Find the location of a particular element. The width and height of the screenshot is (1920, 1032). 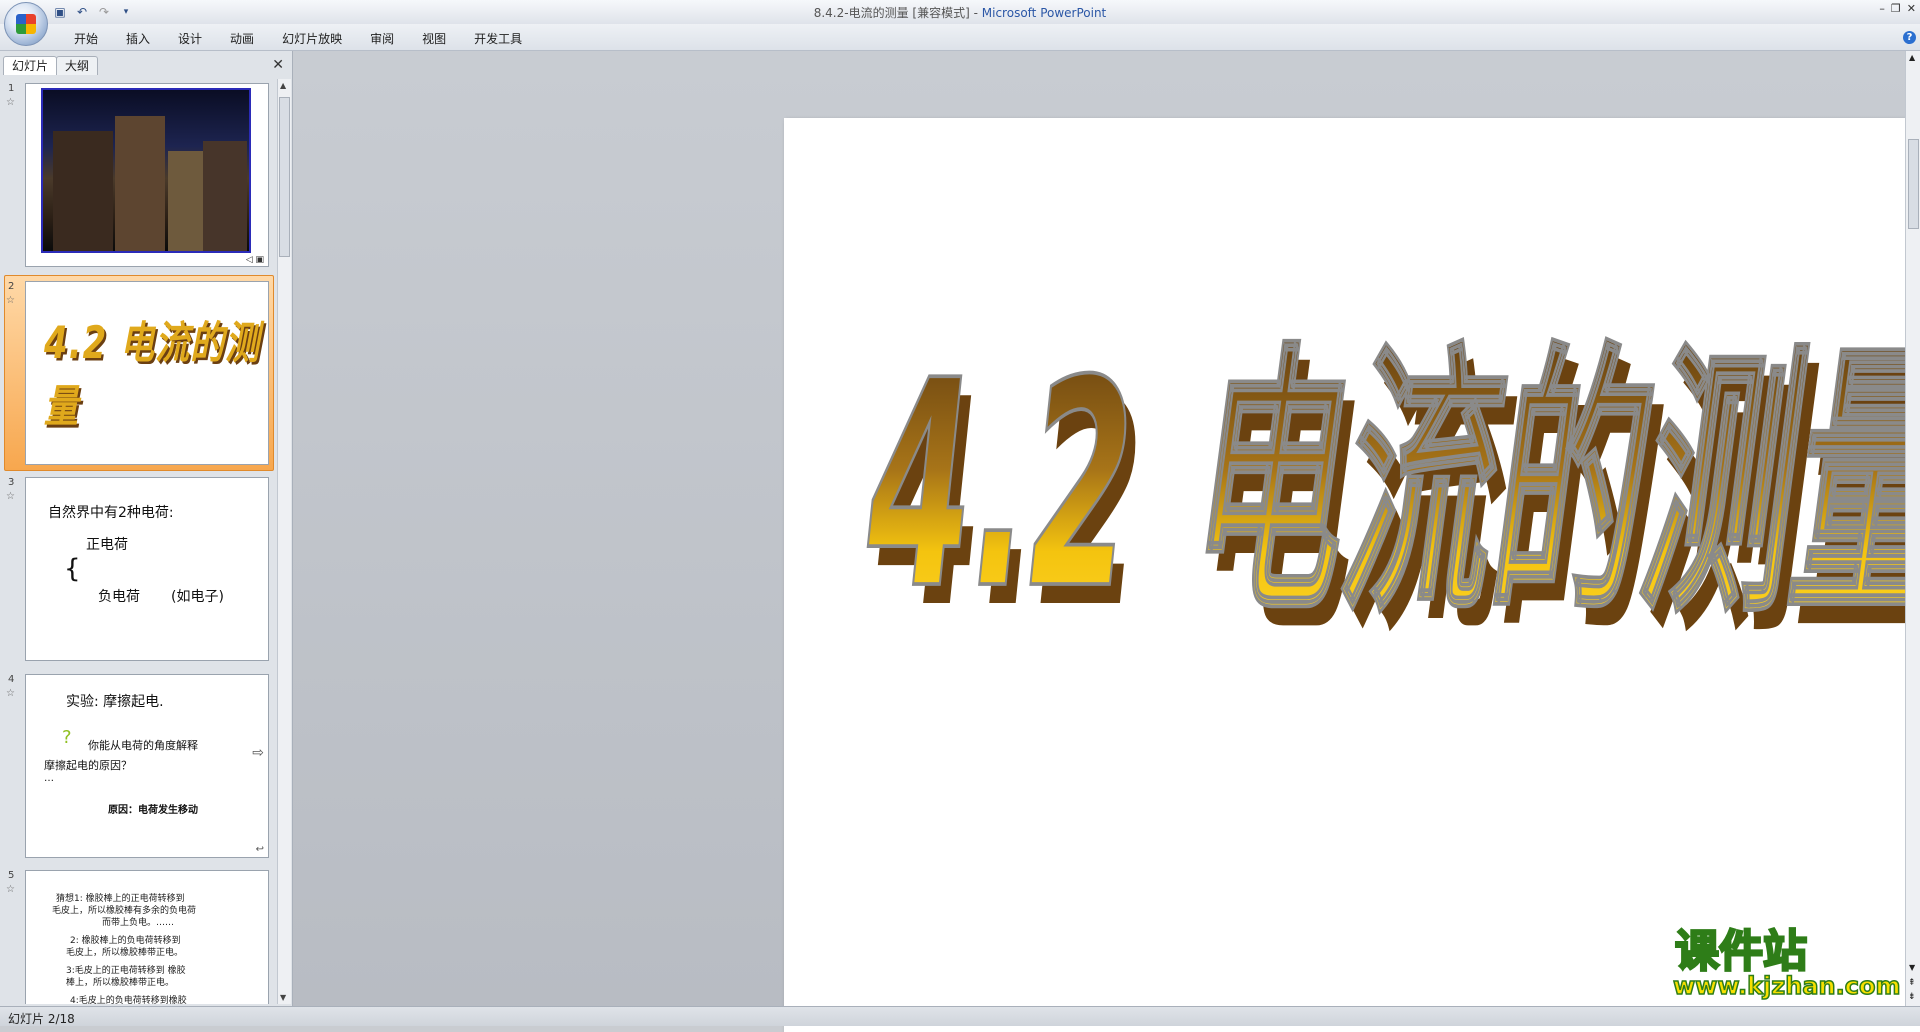

night-street-photo is located at coordinates (146, 170).